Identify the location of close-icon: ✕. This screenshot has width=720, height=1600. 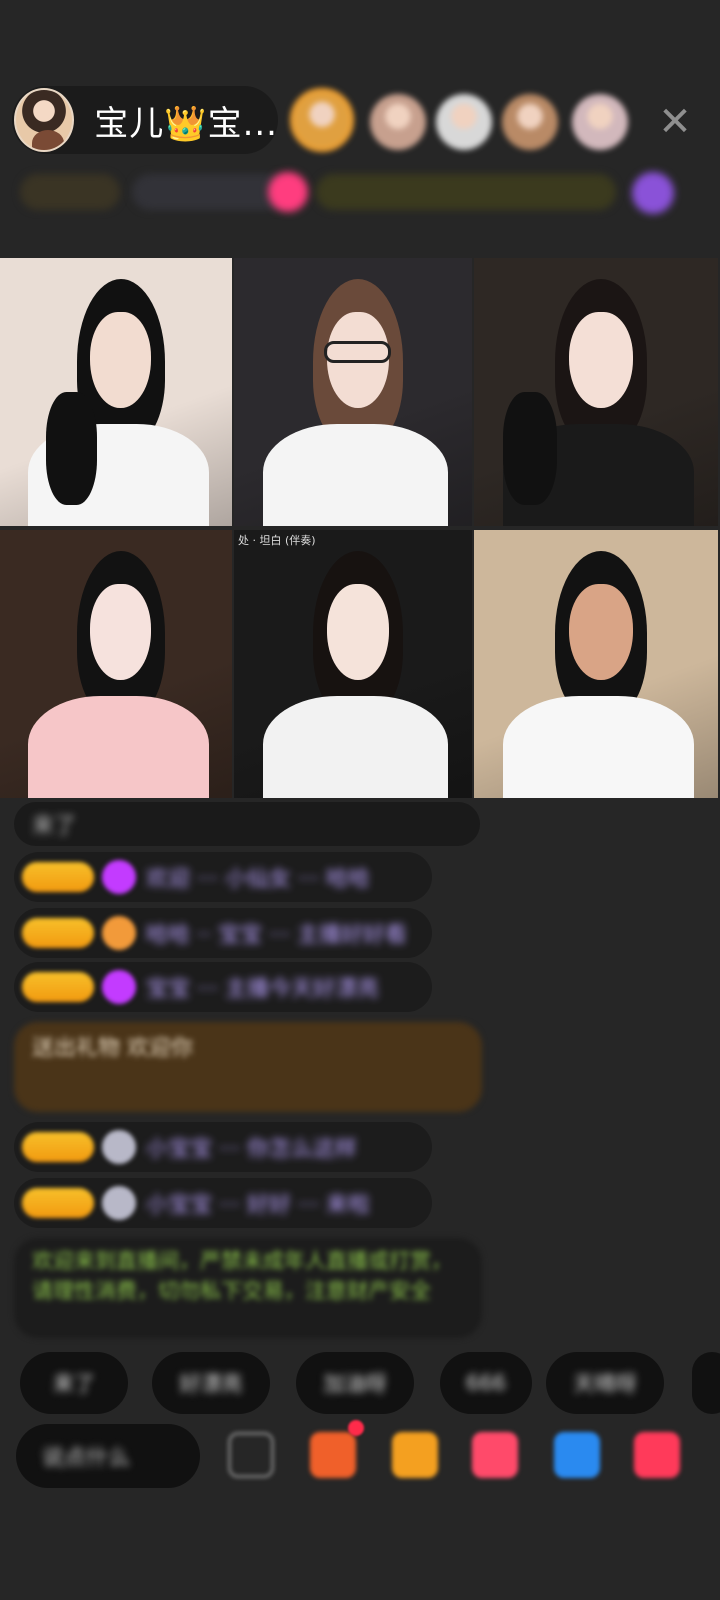
(675, 122).